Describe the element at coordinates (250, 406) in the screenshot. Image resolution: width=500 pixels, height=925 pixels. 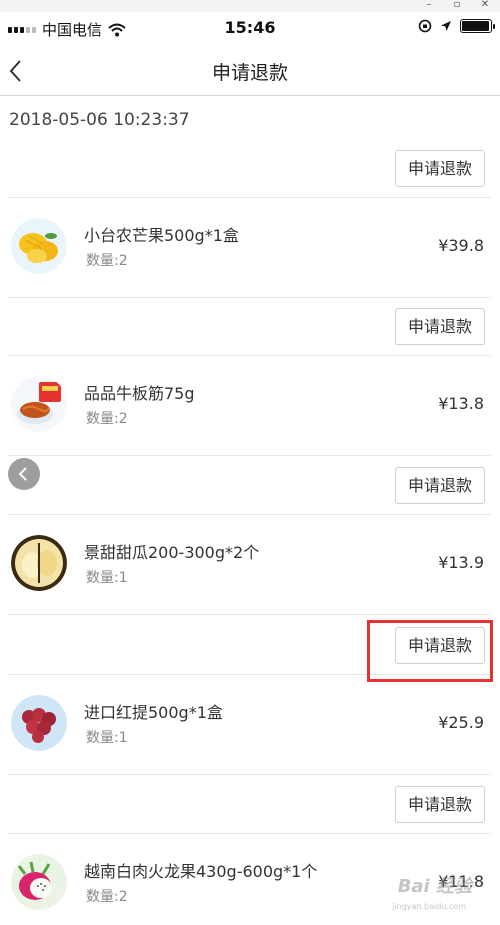
I see `list-item: 品品牛板筋75g 数量:2 ¥13.8` at that location.